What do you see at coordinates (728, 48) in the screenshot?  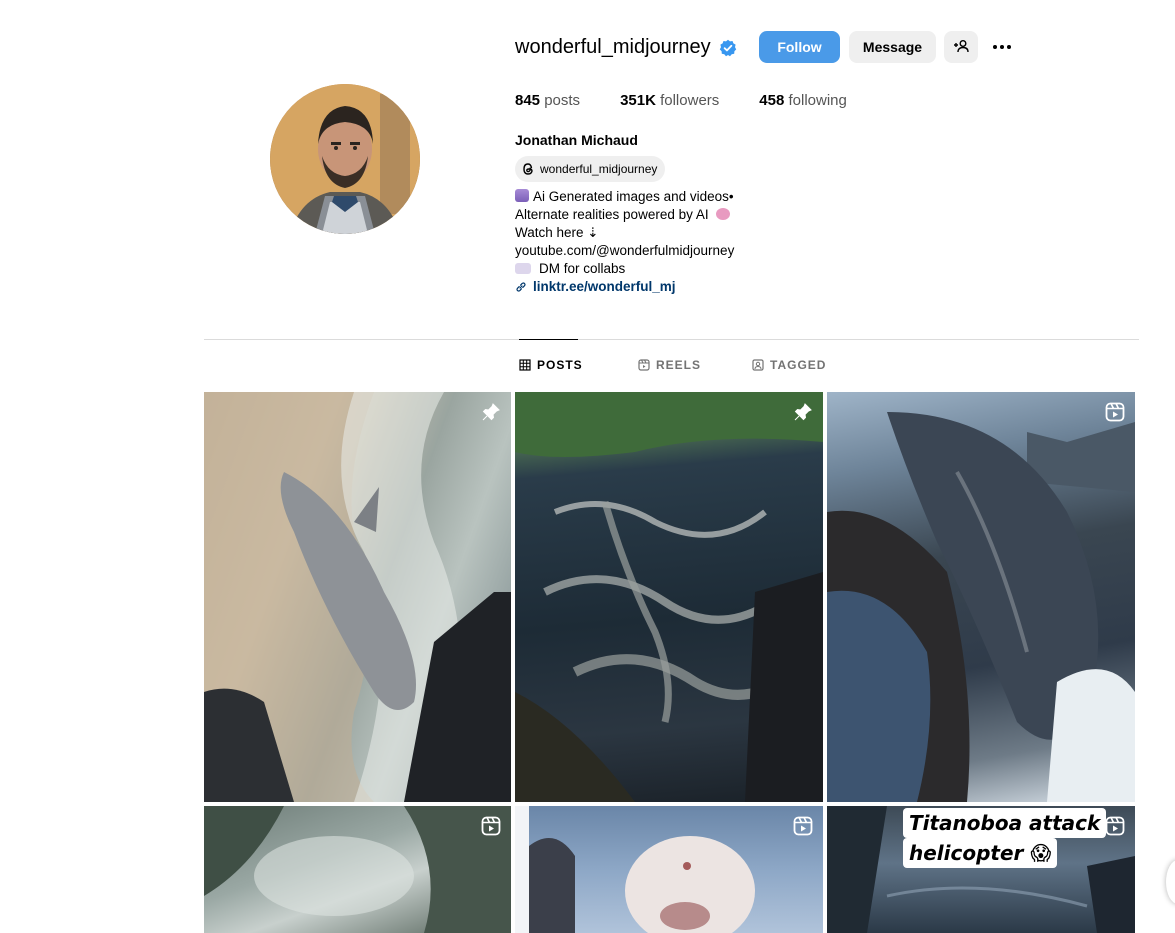 I see `verified-badge-icon` at bounding box center [728, 48].